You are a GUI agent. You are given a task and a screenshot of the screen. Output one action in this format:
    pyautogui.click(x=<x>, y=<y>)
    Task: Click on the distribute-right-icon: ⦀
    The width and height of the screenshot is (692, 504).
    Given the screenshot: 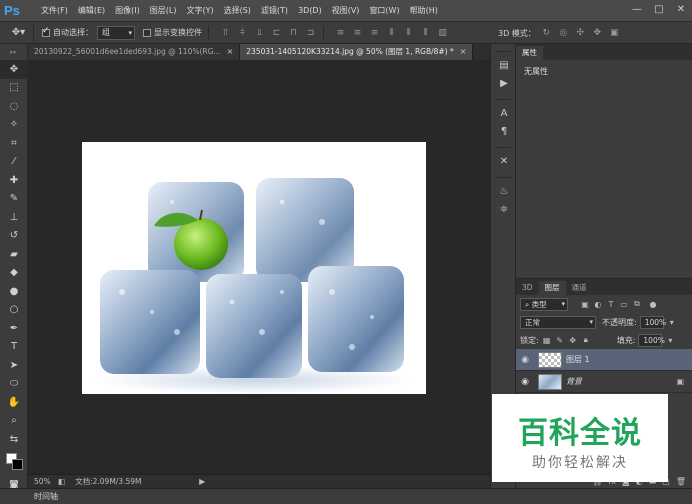 What is the action you would take?
    pyautogui.click(x=425, y=32)
    